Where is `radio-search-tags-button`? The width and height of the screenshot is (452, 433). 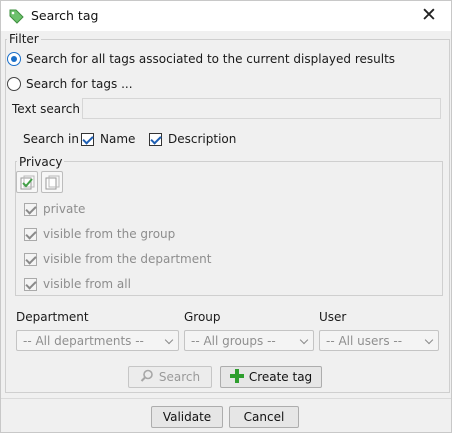
radio-search-tags-button is located at coordinates (14, 84).